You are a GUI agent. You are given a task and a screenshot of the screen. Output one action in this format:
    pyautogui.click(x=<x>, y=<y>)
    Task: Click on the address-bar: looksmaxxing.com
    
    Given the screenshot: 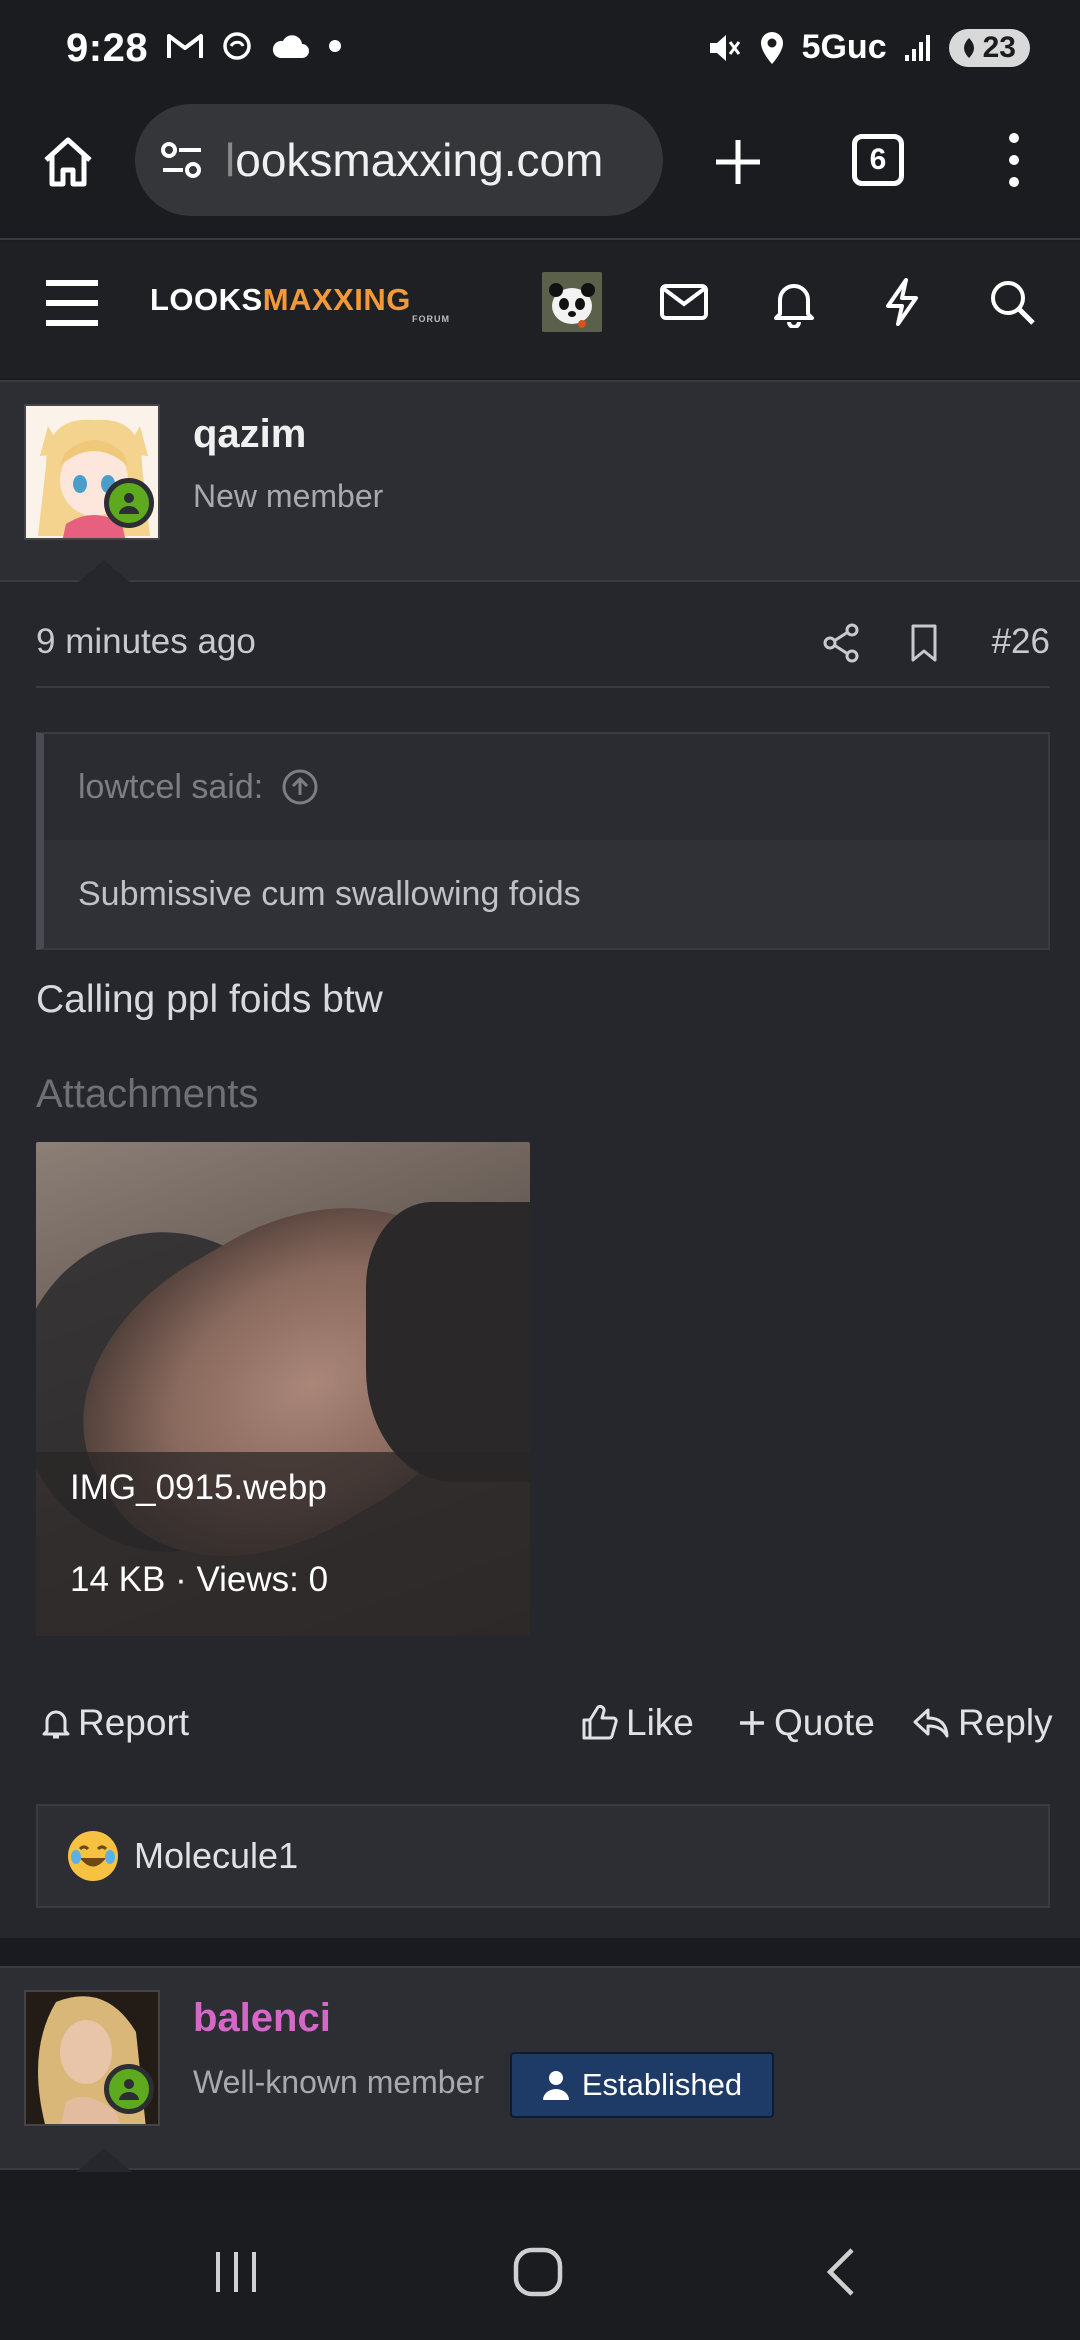 What is the action you would take?
    pyautogui.click(x=399, y=160)
    